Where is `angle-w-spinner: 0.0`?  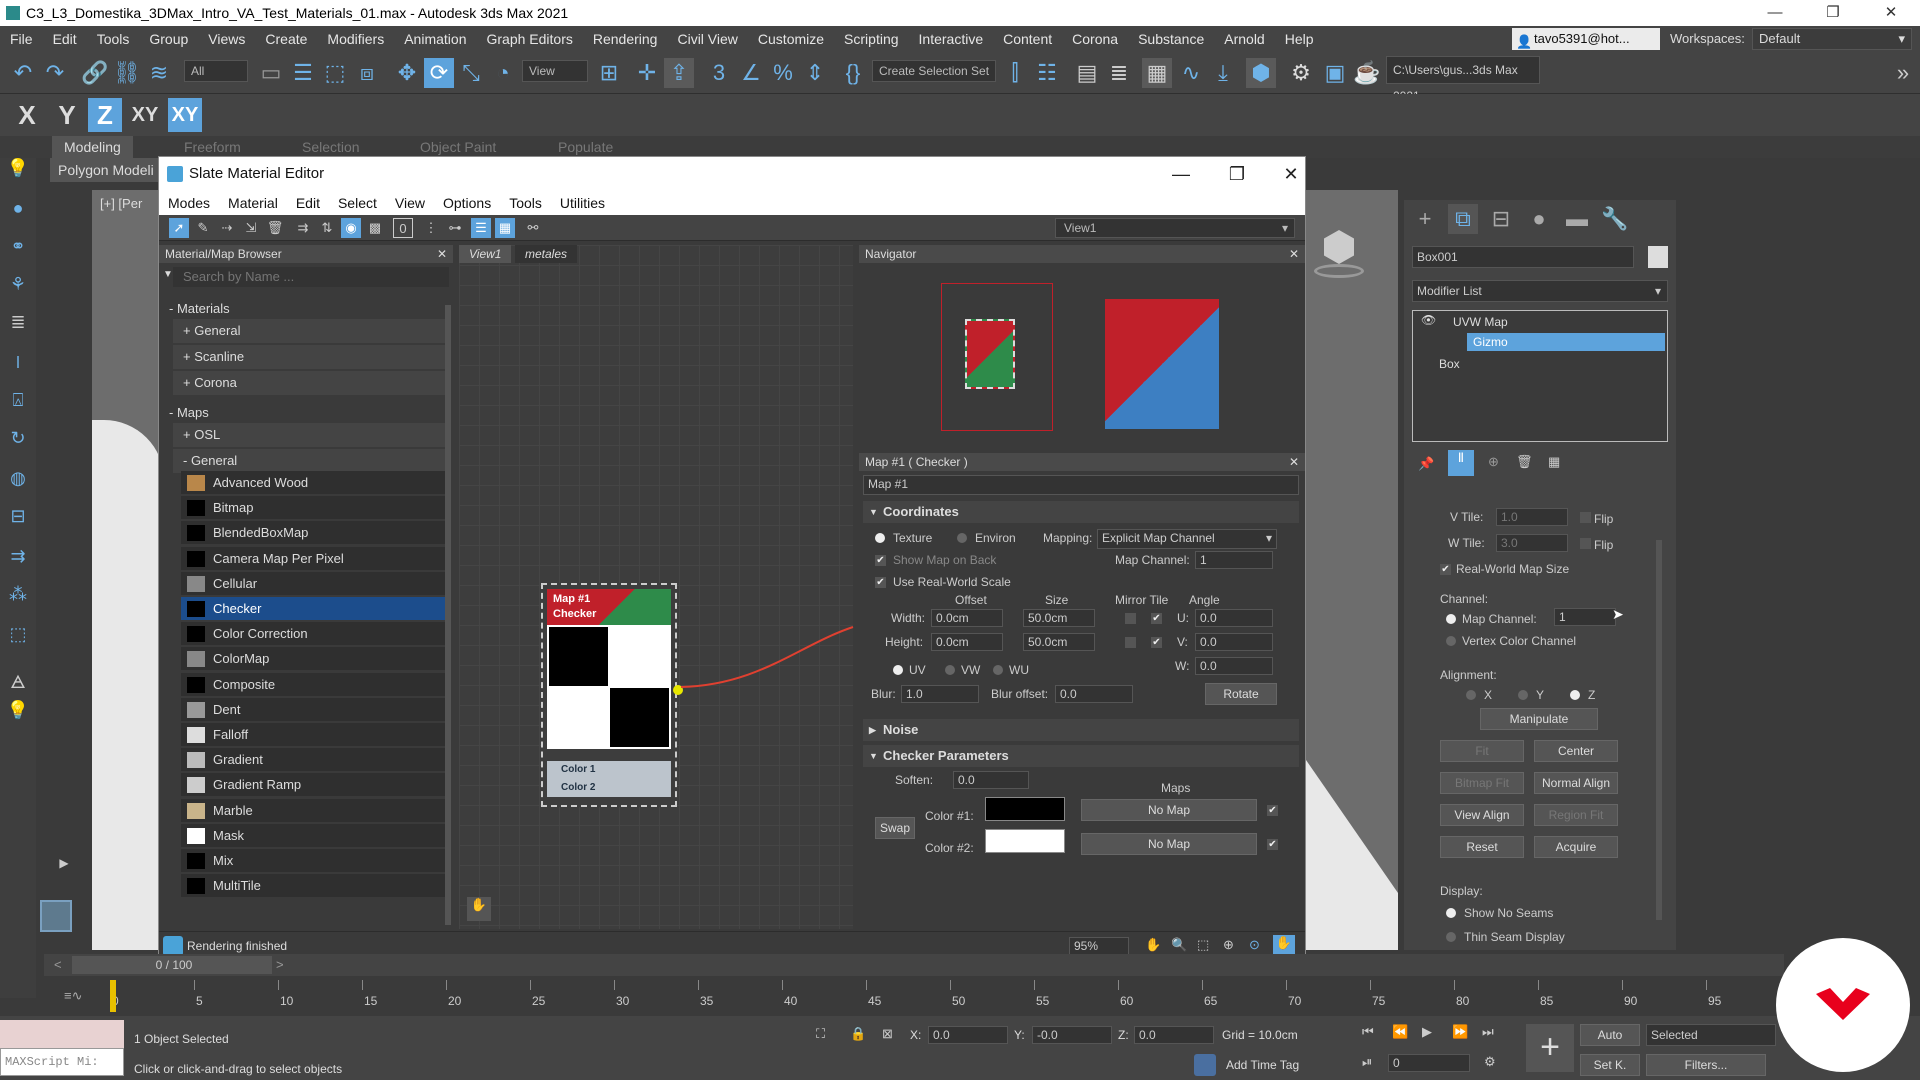 angle-w-spinner: 0.0 is located at coordinates (1234, 666).